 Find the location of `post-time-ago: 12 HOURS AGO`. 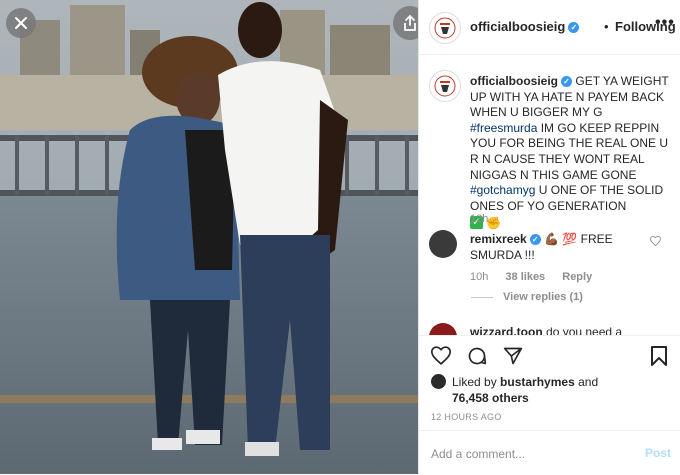

post-time-ago: 12 HOURS AGO is located at coordinates (466, 417).